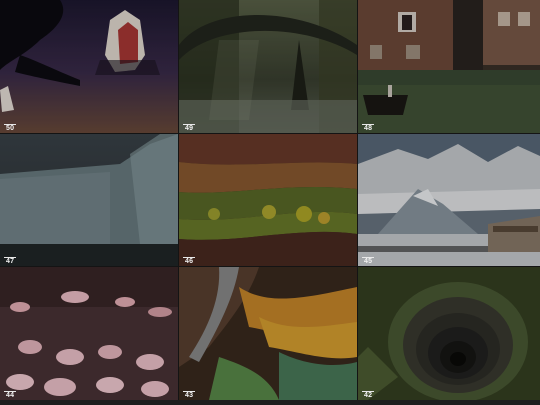  What do you see at coordinates (189, 261) in the screenshot?
I see `tile-number: 46` at bounding box center [189, 261].